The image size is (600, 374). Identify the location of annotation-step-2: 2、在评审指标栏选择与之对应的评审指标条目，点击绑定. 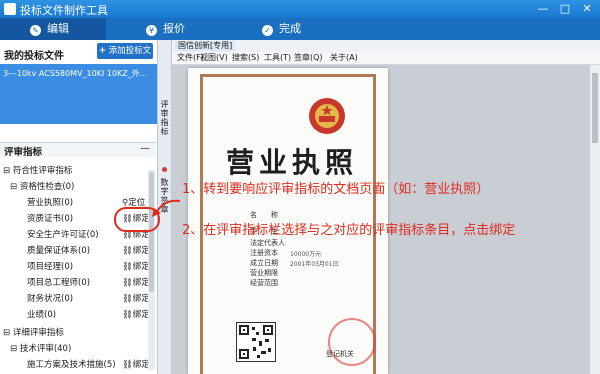
(349, 230).